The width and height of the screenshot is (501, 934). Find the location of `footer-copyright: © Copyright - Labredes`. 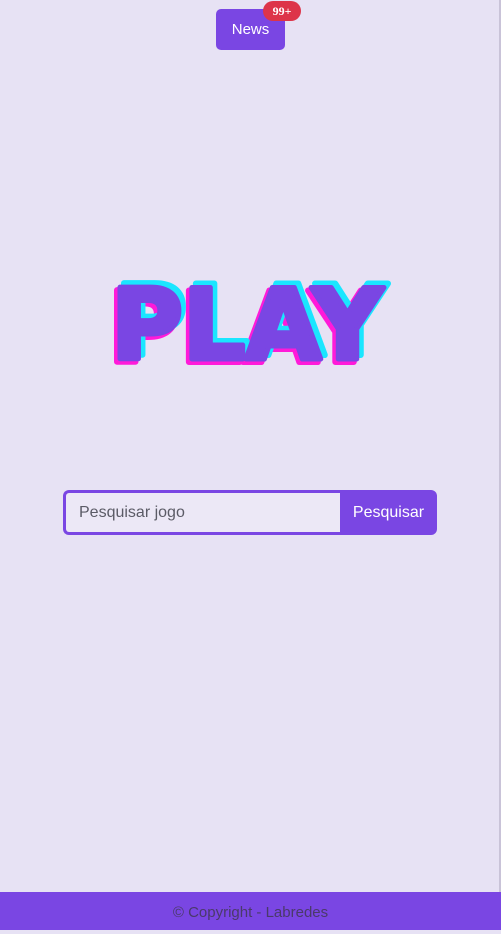

footer-copyright: © Copyright - Labredes is located at coordinates (250, 911).